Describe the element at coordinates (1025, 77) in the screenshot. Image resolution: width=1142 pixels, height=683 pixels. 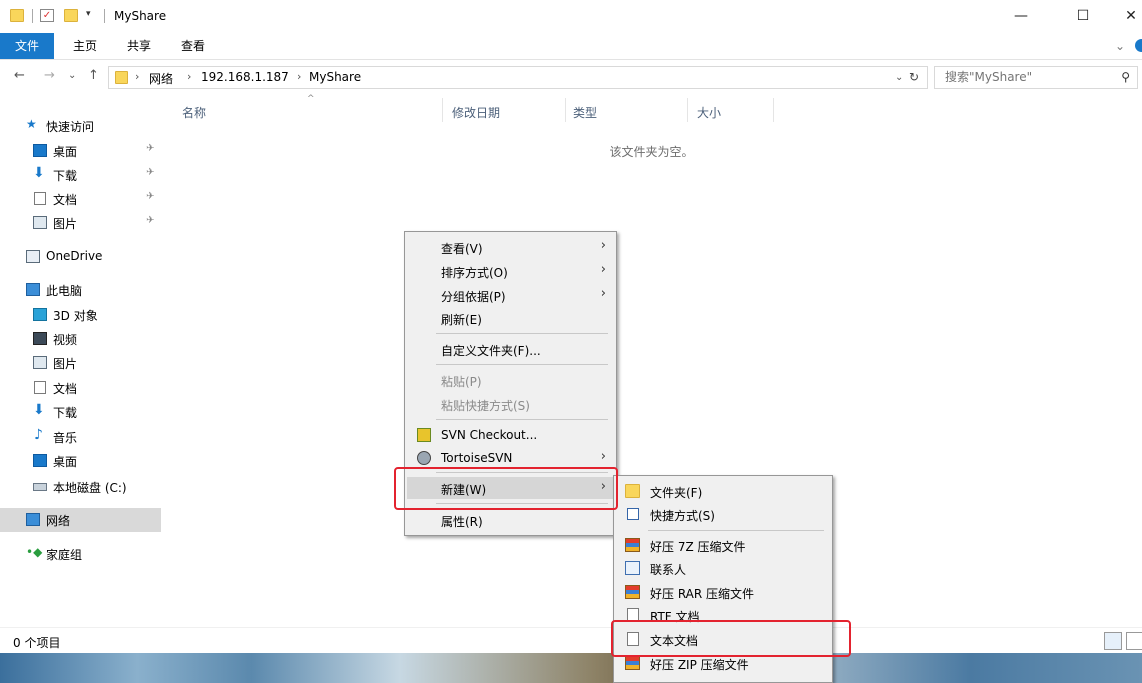
I see `search-input` at that location.